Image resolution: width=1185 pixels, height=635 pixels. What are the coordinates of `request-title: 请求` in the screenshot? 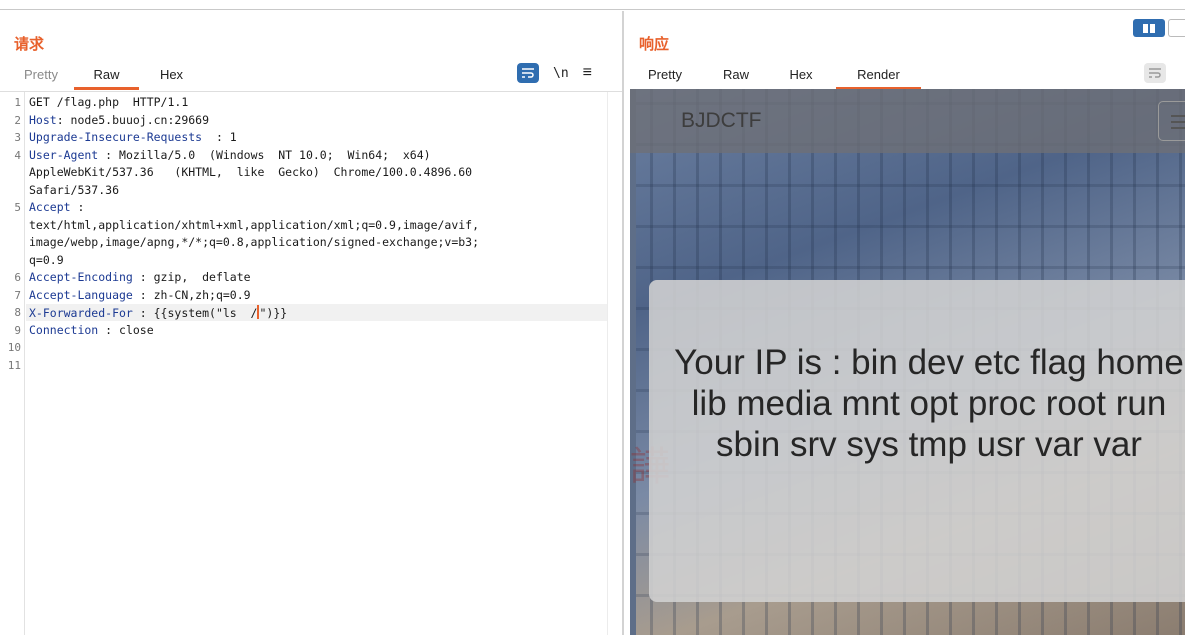 It's located at (29, 44).